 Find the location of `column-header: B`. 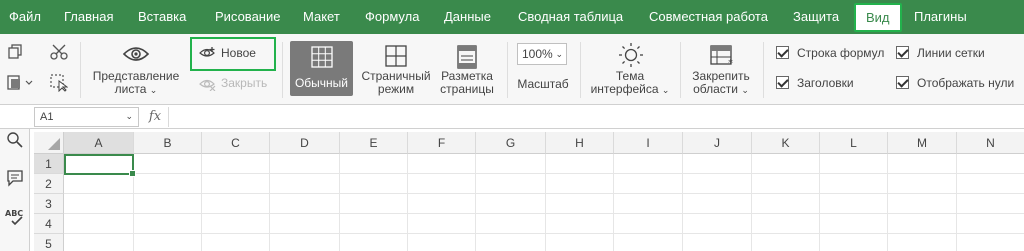

column-header: B is located at coordinates (168, 143).